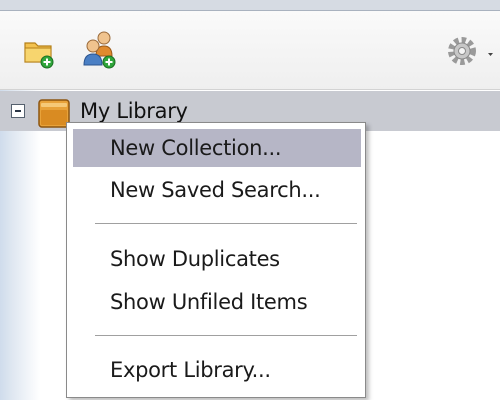 The width and height of the screenshot is (500, 400). I want to click on group-add-icon, so click(99, 50).